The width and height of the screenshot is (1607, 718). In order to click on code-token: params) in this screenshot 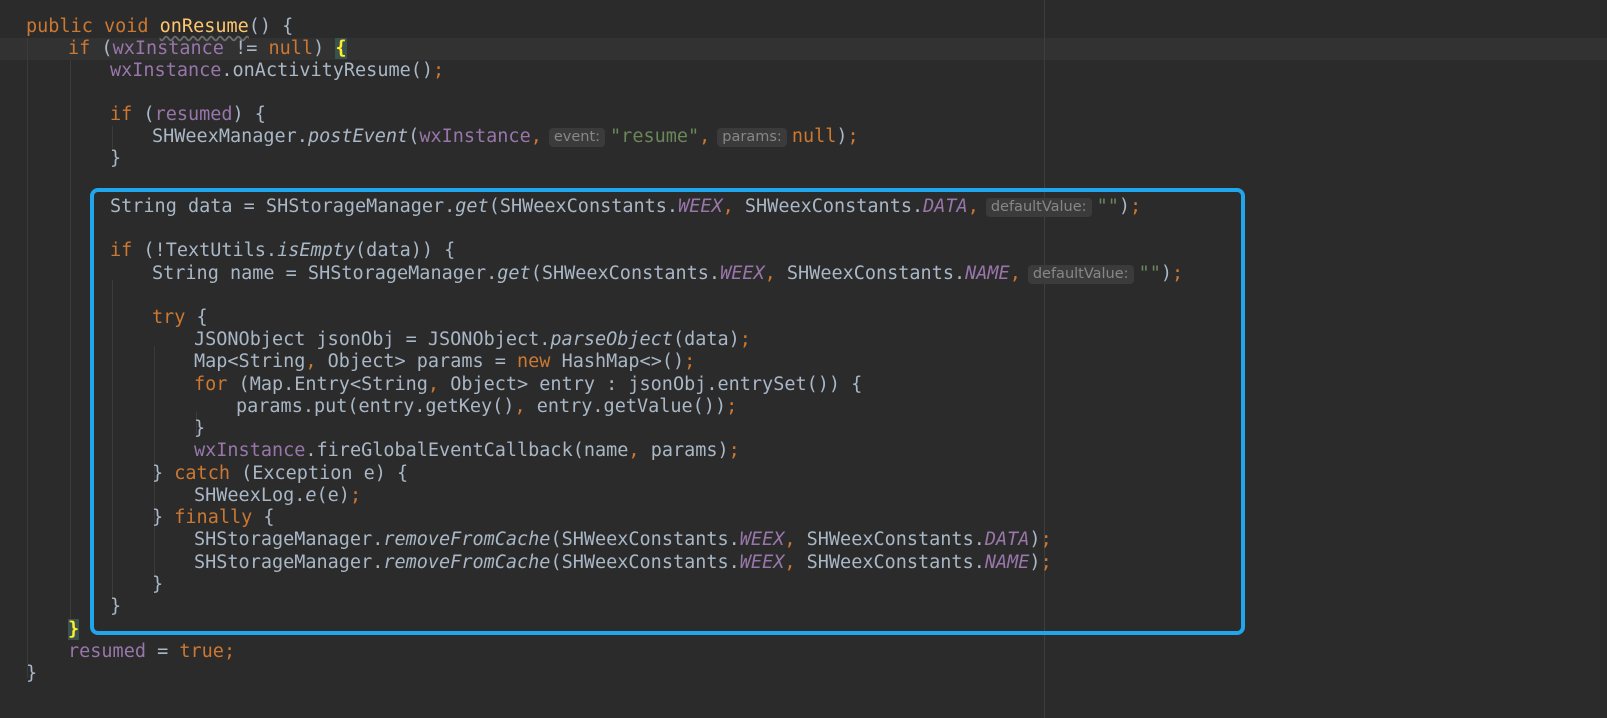, I will do `click(689, 450)`.